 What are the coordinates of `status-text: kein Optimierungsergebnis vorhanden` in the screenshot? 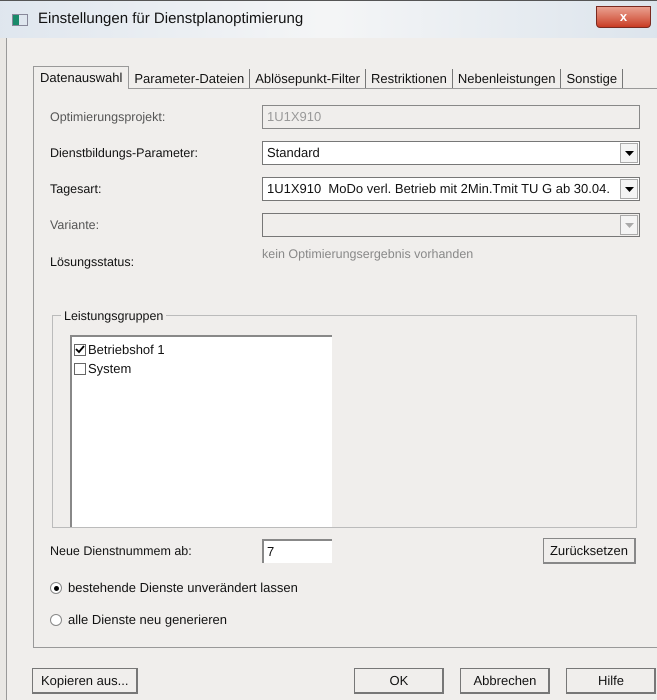 It's located at (368, 254).